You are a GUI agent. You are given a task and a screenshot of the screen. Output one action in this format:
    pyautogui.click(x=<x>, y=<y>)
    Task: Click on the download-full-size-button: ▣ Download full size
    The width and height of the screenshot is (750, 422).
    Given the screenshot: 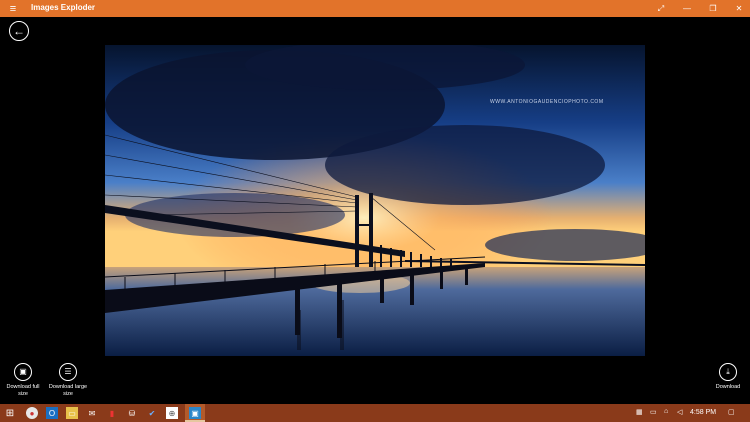 What is the action you would take?
    pyautogui.click(x=23, y=380)
    